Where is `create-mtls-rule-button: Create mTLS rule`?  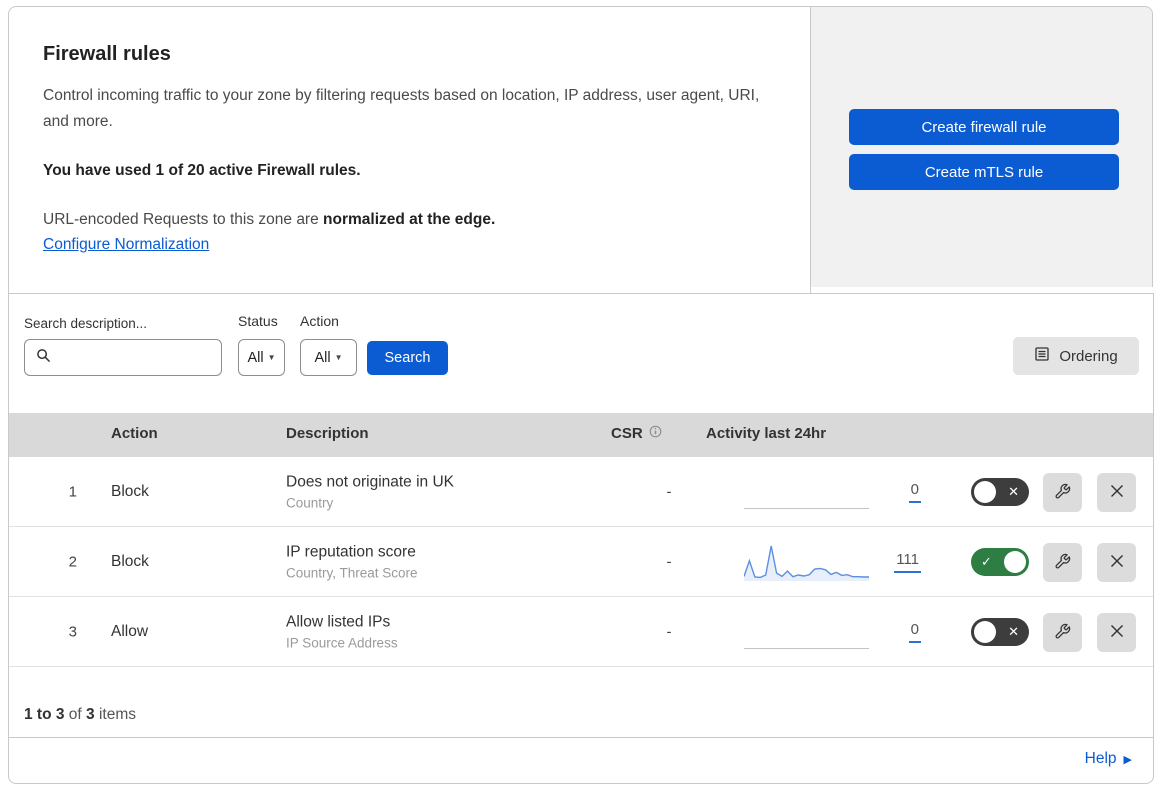
create-mtls-rule-button: Create mTLS rule is located at coordinates (984, 172).